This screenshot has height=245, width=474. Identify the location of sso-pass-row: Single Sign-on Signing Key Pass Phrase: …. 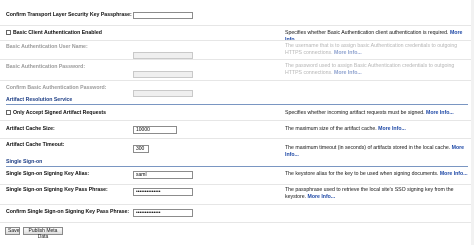
(237, 193).